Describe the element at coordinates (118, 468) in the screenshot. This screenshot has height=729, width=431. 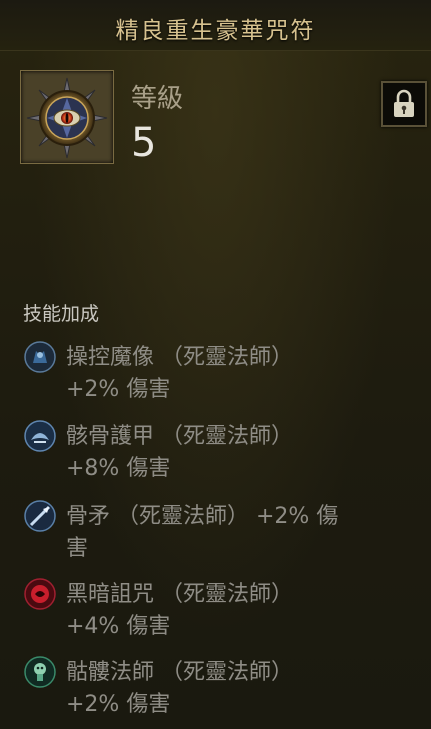
I see `skill-bonus: +8% 傷害` at that location.